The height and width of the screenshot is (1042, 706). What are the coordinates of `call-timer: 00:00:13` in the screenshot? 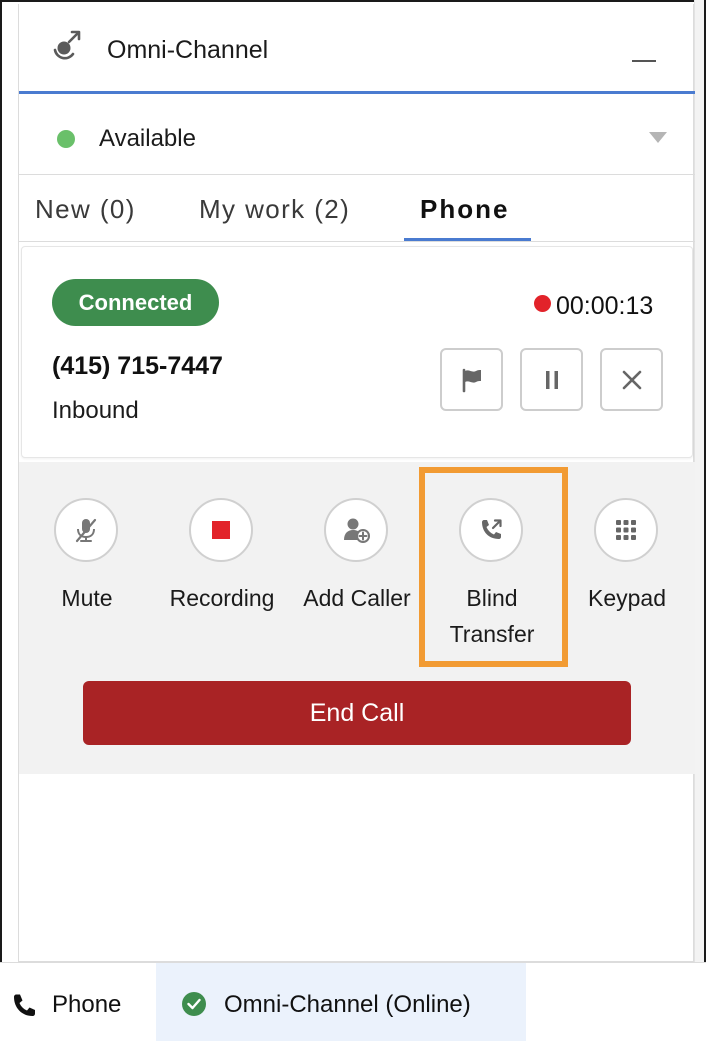 It's located at (605, 306).